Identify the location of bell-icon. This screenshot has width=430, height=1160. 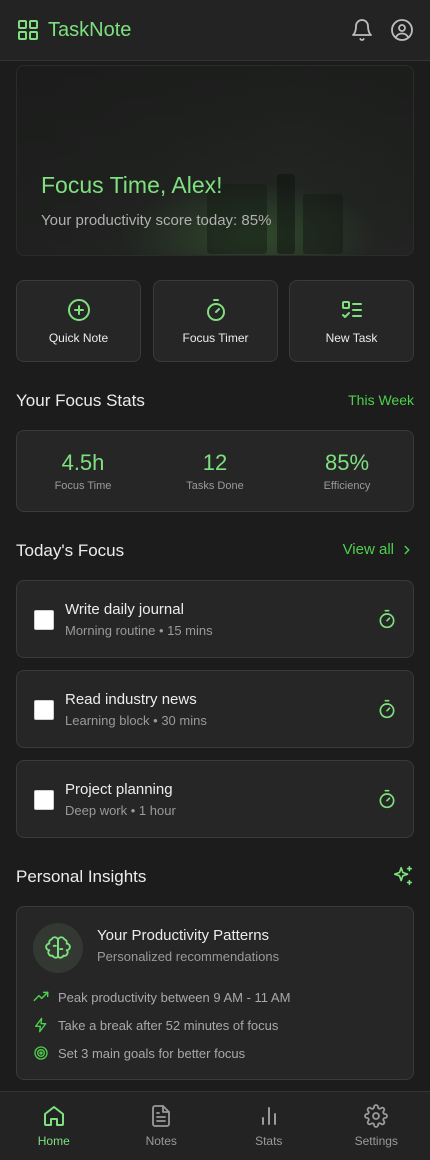
(362, 30).